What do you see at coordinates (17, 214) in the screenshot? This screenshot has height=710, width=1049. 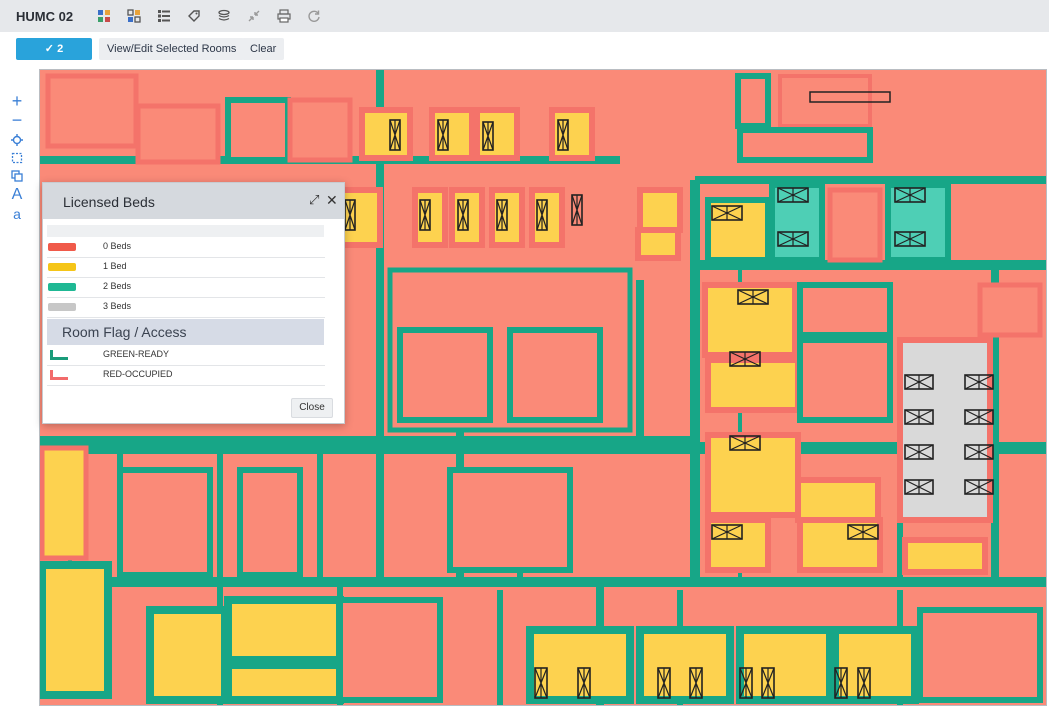 I see `font-small-icon: a` at bounding box center [17, 214].